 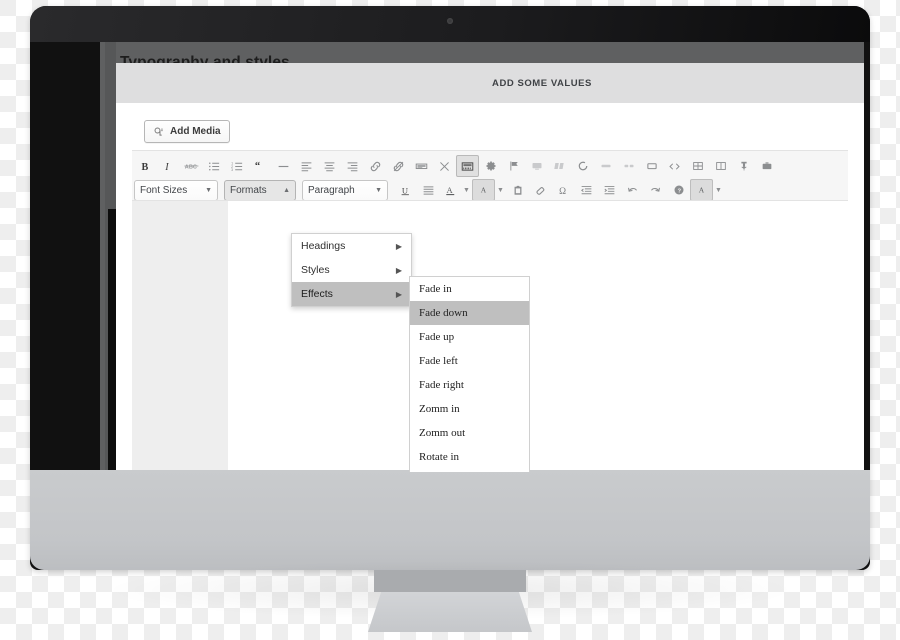 I want to click on typography-color-button: A ▼, so click(x=707, y=190).